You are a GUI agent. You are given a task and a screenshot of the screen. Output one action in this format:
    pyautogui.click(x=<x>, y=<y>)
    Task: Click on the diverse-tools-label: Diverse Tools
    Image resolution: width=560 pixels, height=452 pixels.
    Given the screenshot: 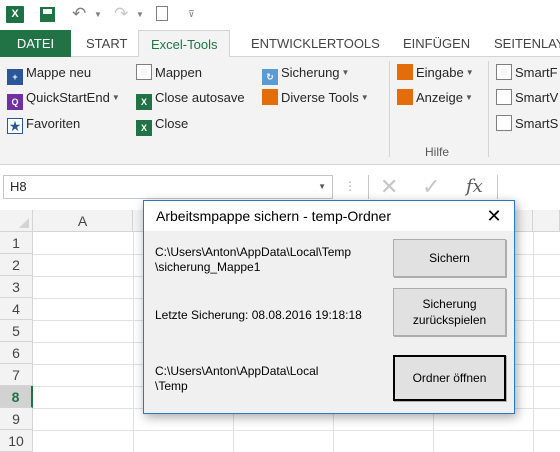 What is the action you would take?
    pyautogui.click(x=320, y=97)
    